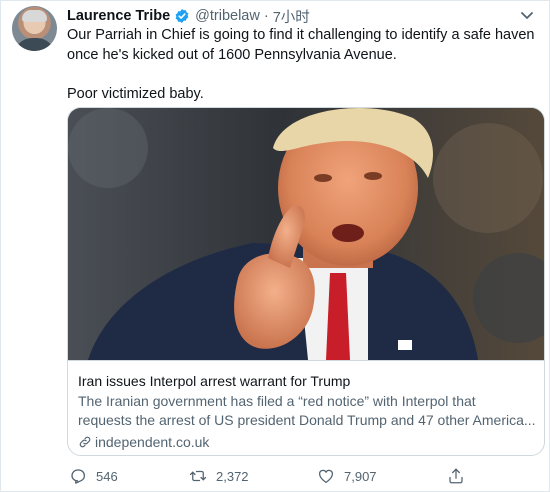  I want to click on reply-button: 546, so click(93, 476).